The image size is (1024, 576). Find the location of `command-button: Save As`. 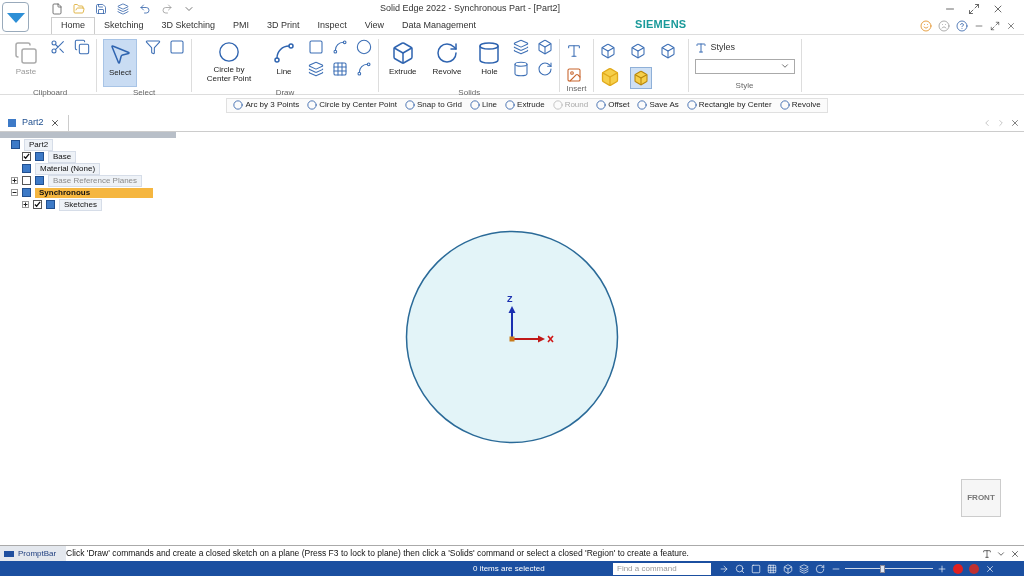

command-button: Save As is located at coordinates (658, 105).